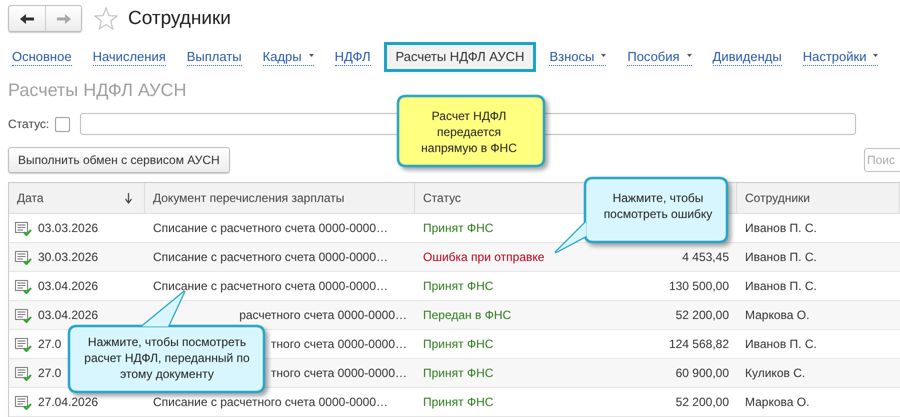 The image size is (900, 417). Describe the element at coordinates (30, 198) in the screenshot. I see `column-header: Дата` at that location.